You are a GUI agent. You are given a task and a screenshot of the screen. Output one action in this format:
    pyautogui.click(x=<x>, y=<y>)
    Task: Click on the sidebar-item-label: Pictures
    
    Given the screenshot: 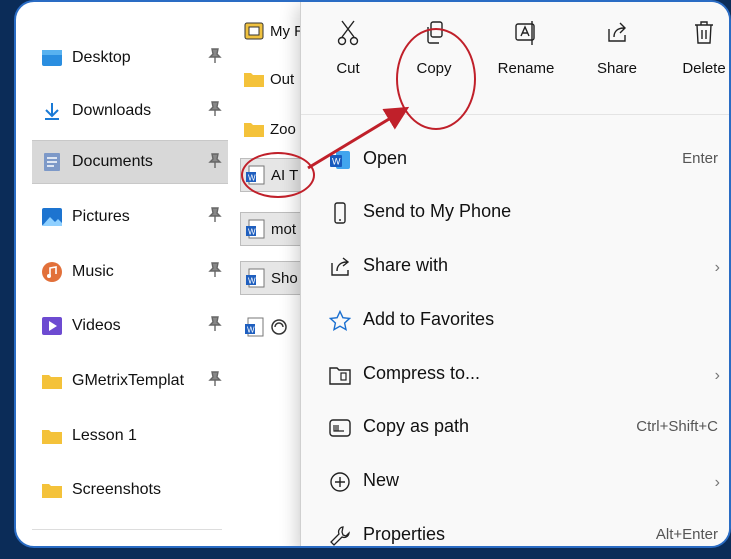 What is the action you would take?
    pyautogui.click(x=101, y=216)
    